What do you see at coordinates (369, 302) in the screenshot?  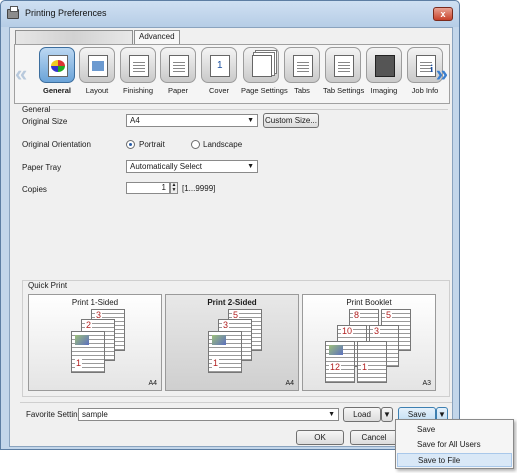 I see `card-title: Print Booklet` at bounding box center [369, 302].